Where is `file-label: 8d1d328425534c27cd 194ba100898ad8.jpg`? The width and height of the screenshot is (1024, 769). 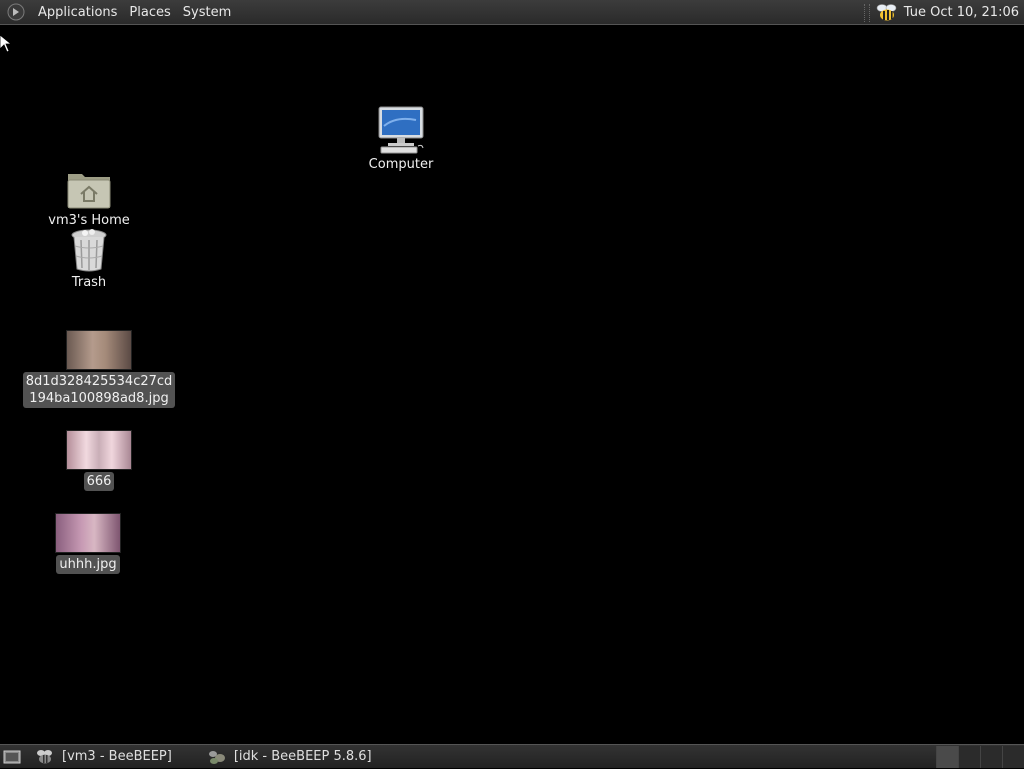
file-label: 8d1d328425534c27cd 194ba100898ad8.jpg is located at coordinates (99, 390).